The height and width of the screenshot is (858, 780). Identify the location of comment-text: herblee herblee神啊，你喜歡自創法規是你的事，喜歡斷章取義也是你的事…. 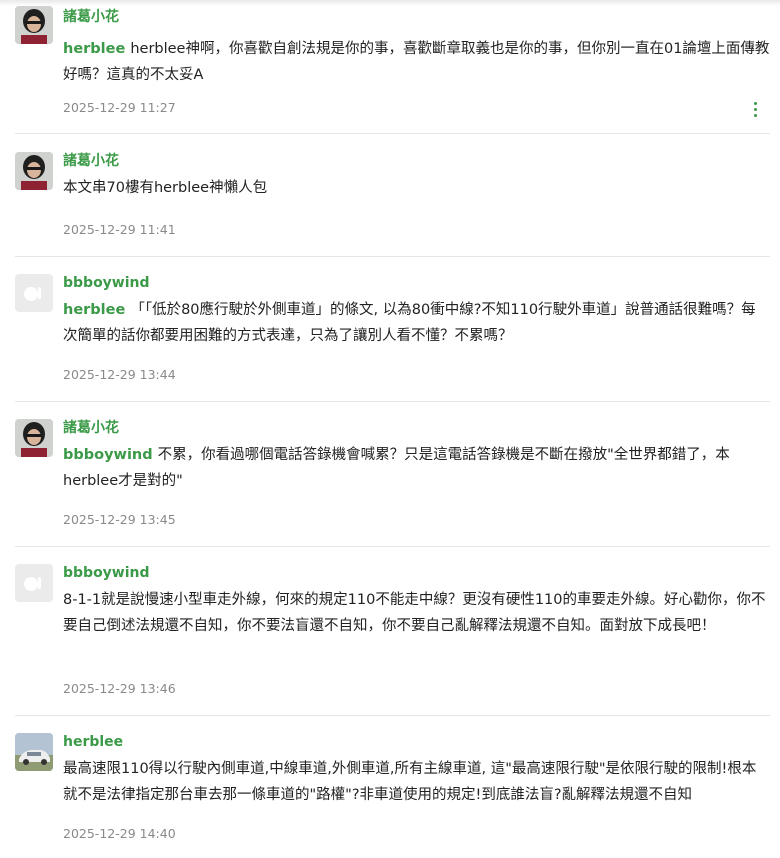
(416, 62).